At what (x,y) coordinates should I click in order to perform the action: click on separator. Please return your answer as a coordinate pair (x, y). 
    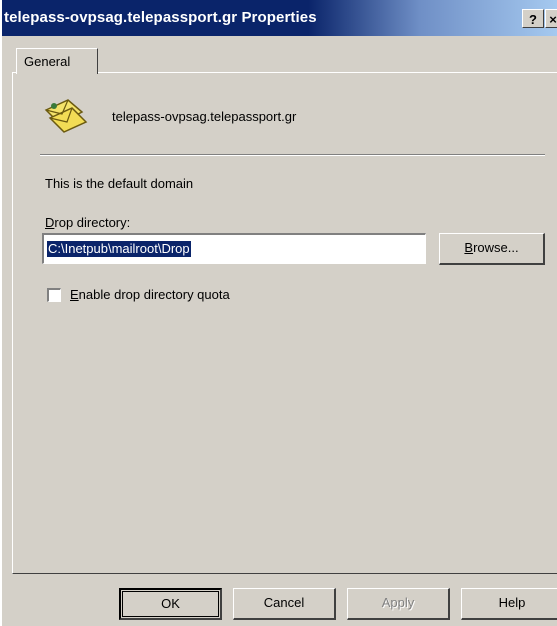
    Looking at the image, I should click on (292, 155).